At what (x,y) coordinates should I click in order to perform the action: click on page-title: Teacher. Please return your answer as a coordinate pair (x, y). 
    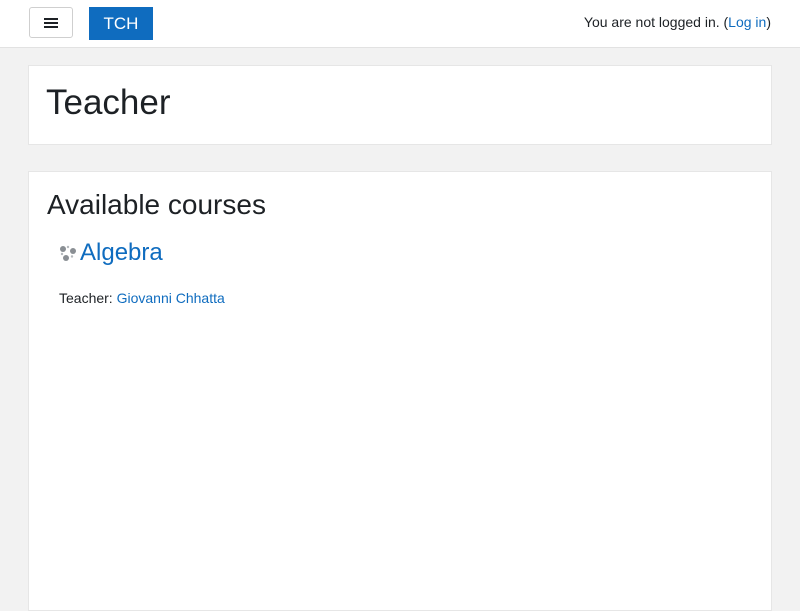
    Looking at the image, I should click on (108, 102).